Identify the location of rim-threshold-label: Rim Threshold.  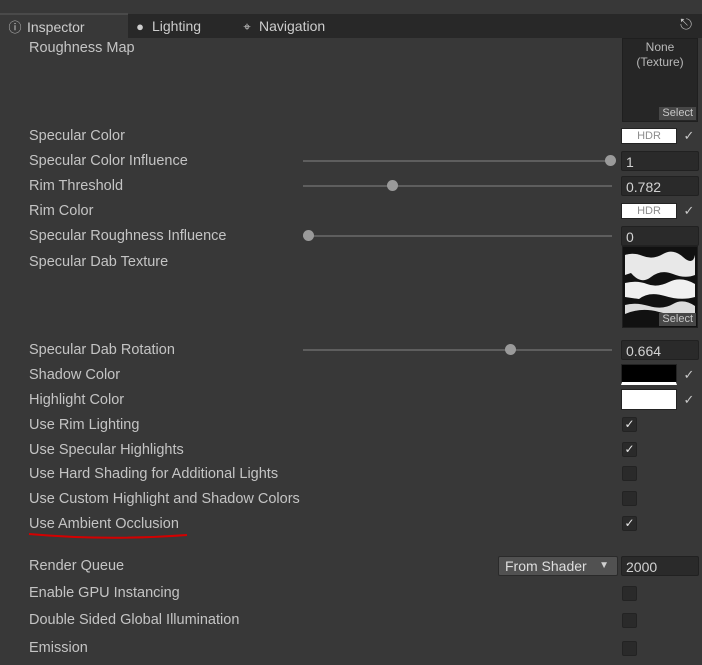
(76, 186).